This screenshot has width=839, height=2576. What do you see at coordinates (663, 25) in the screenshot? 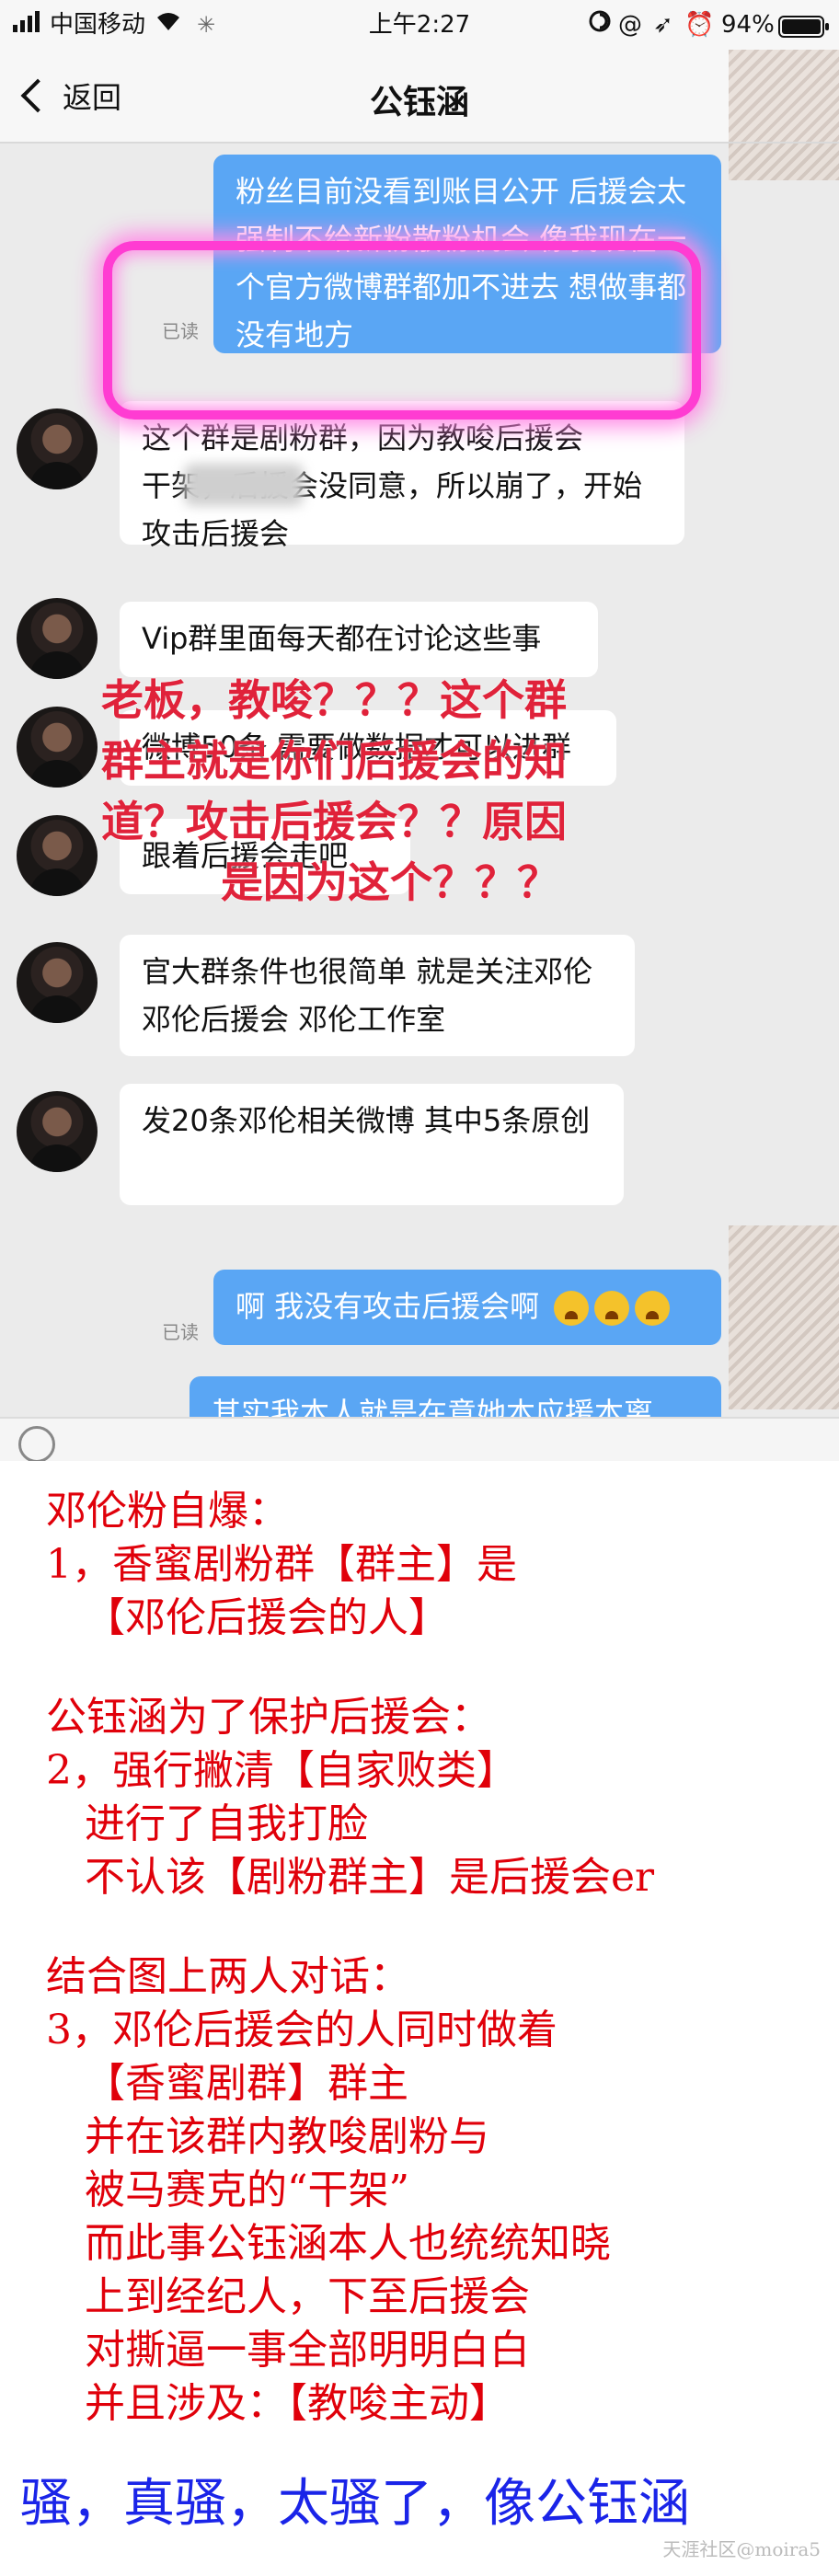
I see `location-icon: ➶` at bounding box center [663, 25].